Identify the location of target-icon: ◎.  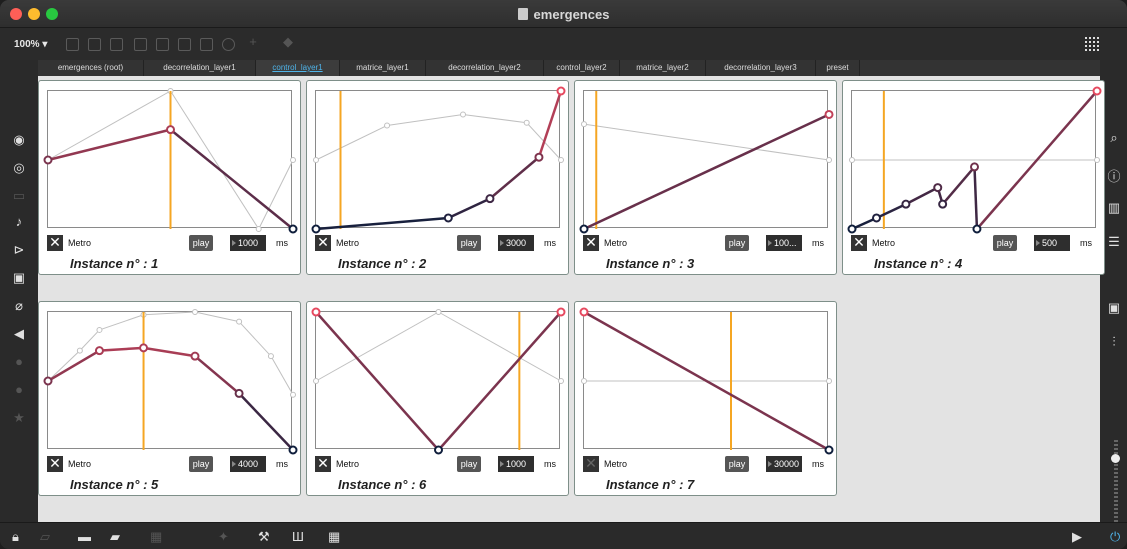
(19, 168).